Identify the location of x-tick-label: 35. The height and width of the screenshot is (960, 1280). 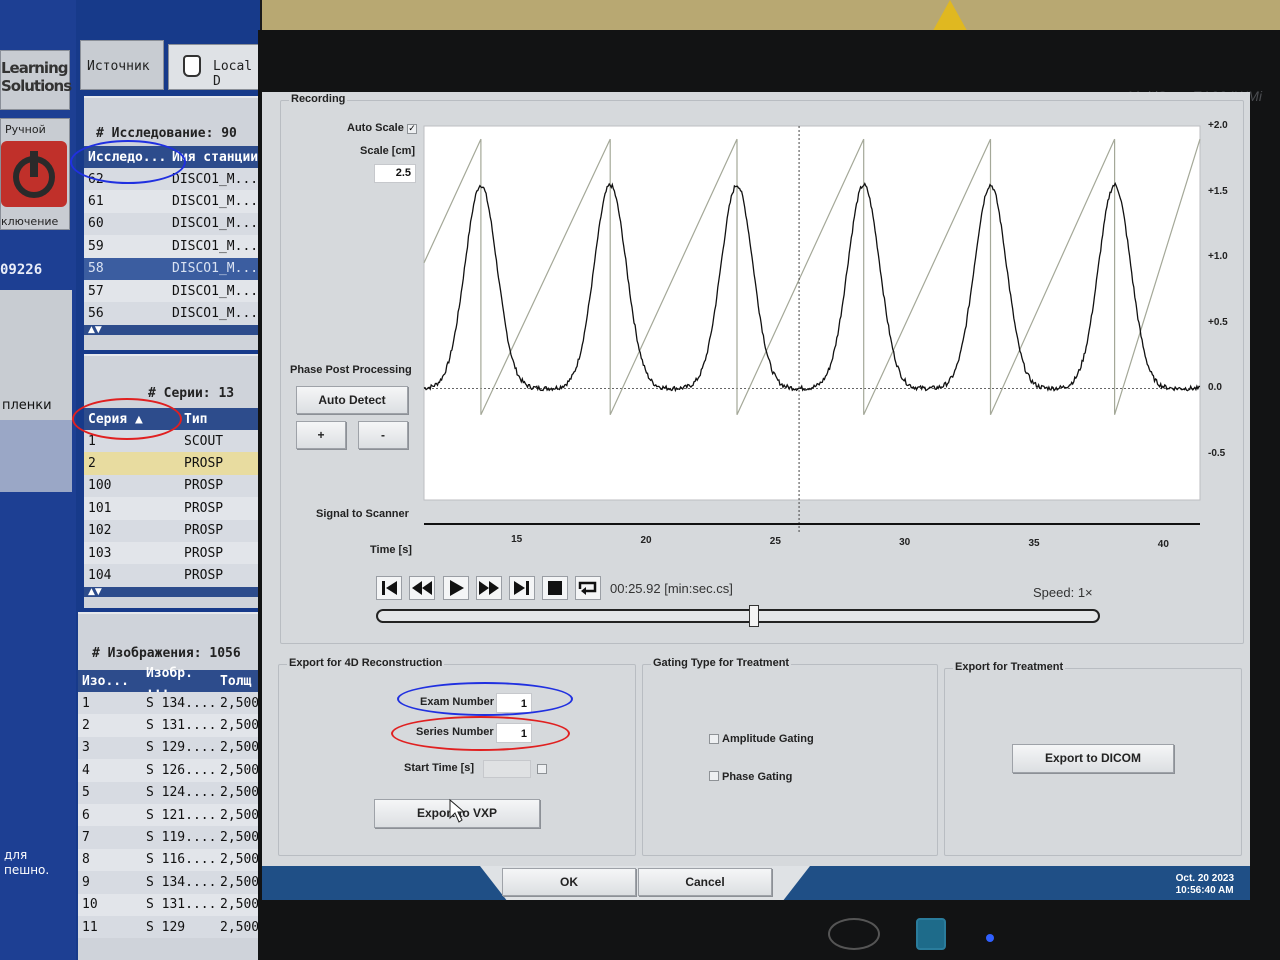
(1034, 543).